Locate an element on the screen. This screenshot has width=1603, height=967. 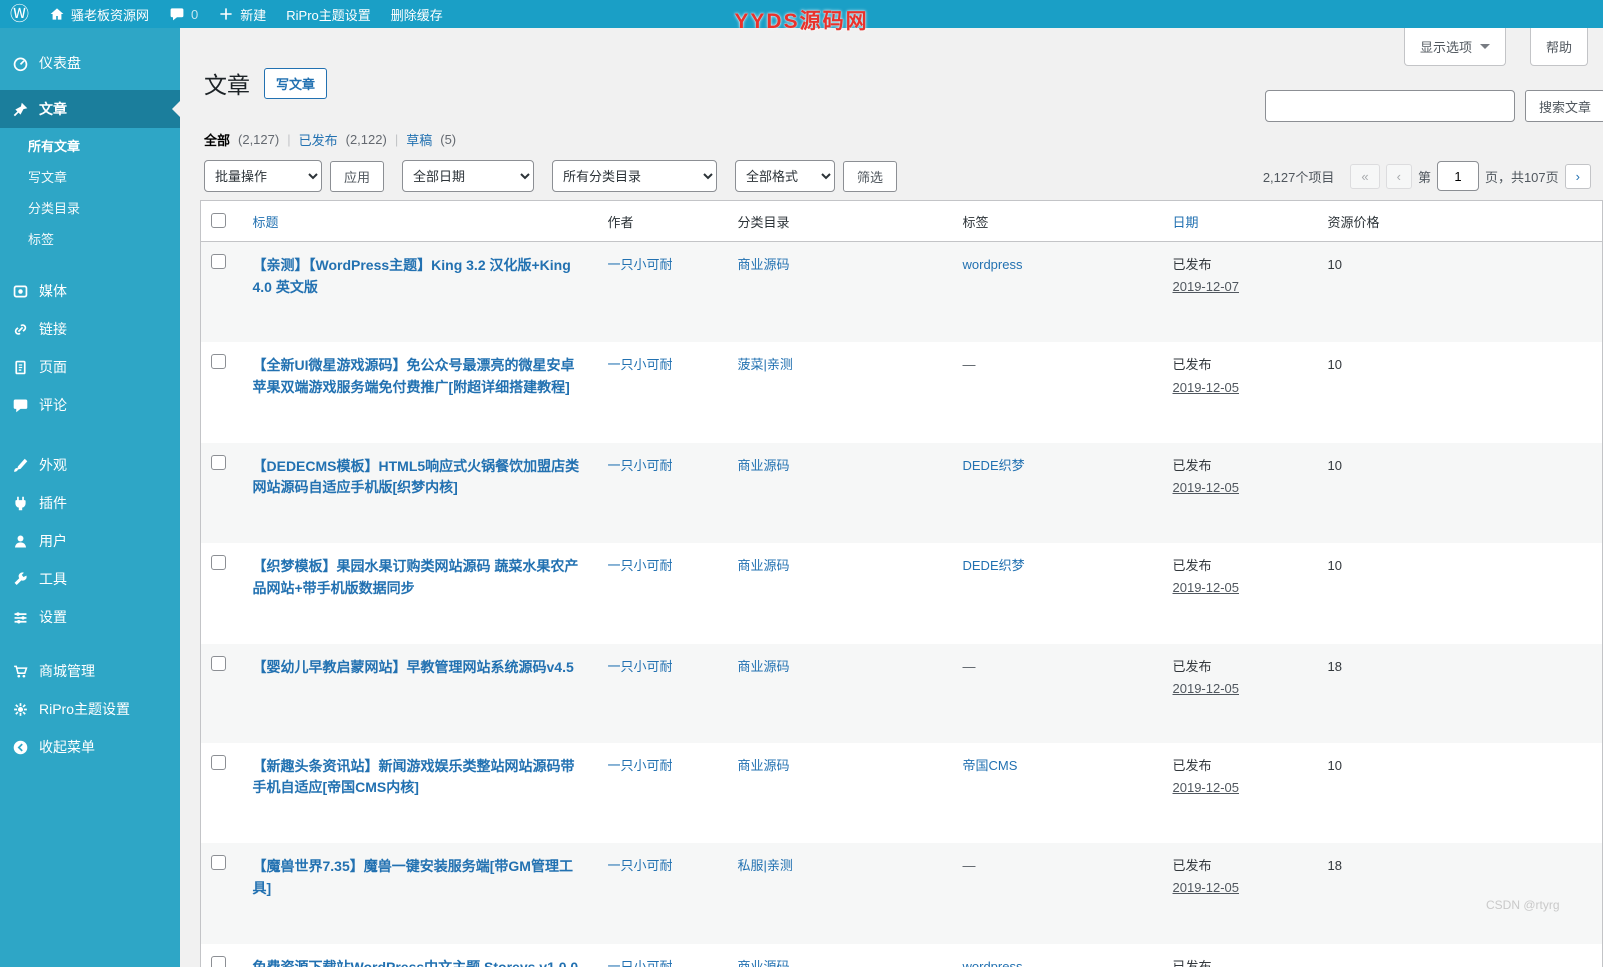
category-link: 私服|亲测 is located at coordinates (765, 865).